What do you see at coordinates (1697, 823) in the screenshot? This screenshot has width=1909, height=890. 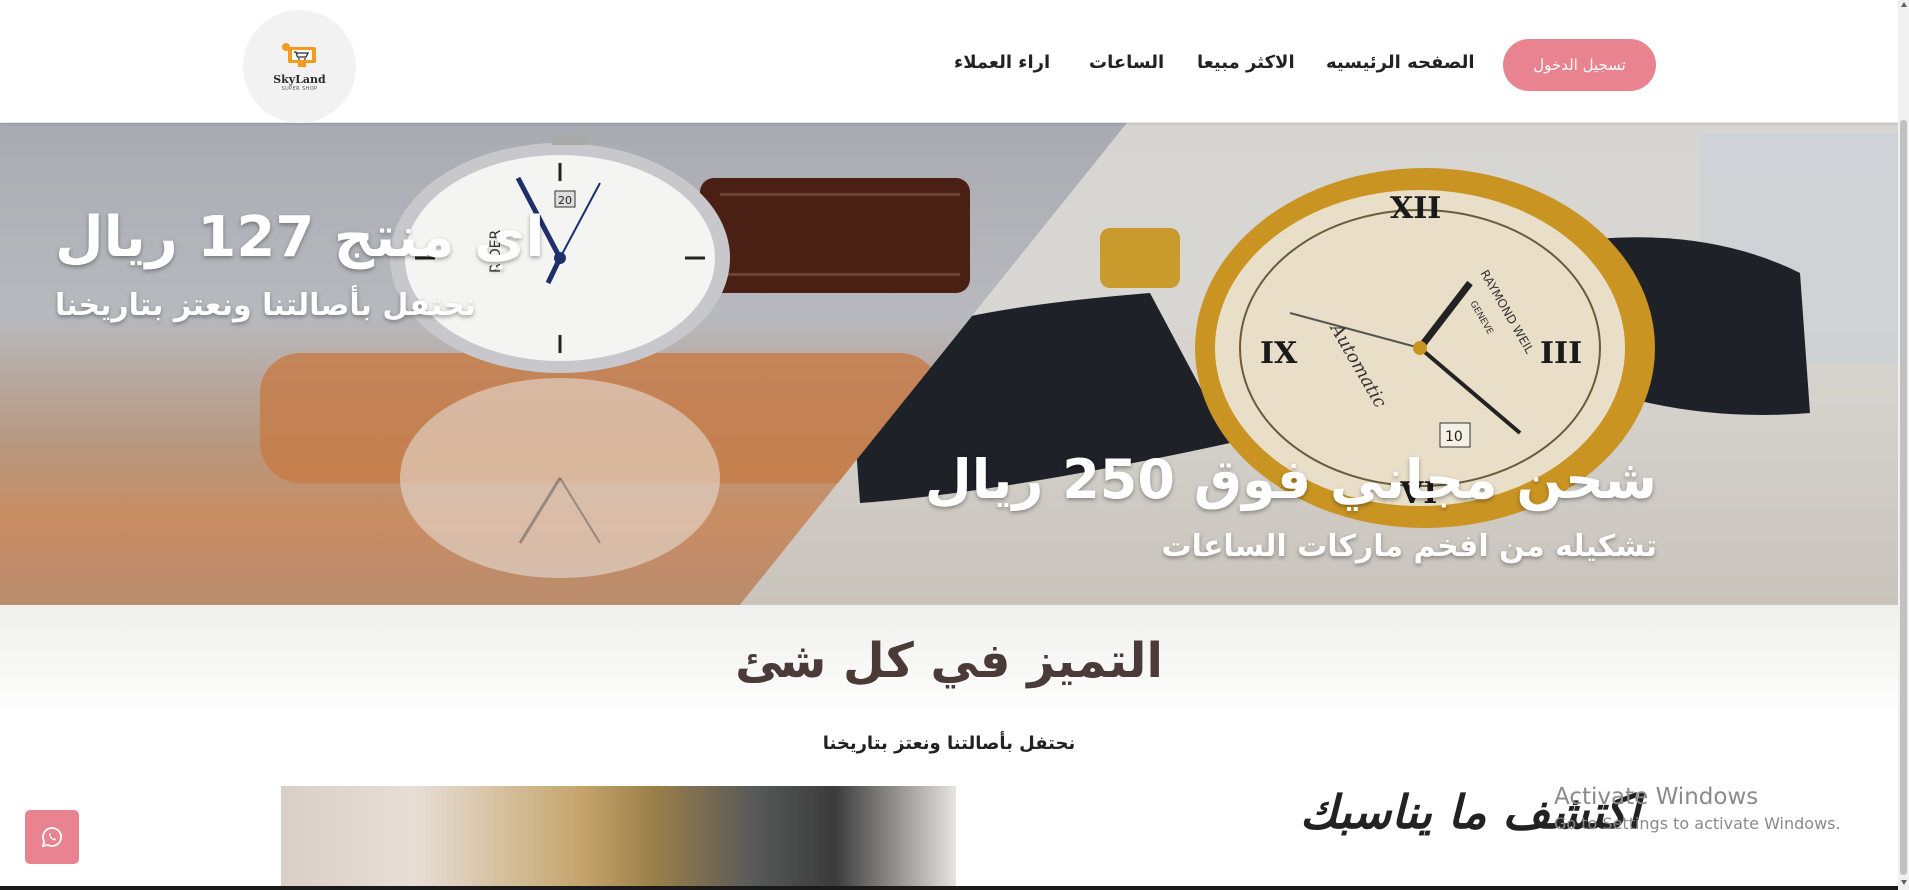 I see `activate-hint: Go to Settings to activate Windows.` at bounding box center [1697, 823].